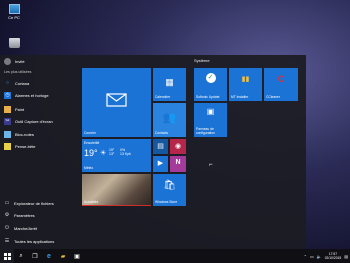 The image size is (350, 263). Describe the element at coordinates (7, 215) in the screenshot. I see `settings-gear-icon: ⚙` at that location.